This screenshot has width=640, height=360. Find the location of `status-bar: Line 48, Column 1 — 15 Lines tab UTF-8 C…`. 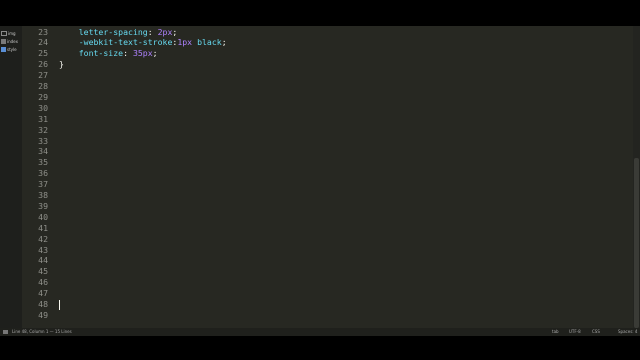

status-bar: Line 48, Column 1 — 15 Lines tab UTF-8 C… is located at coordinates (320, 332).